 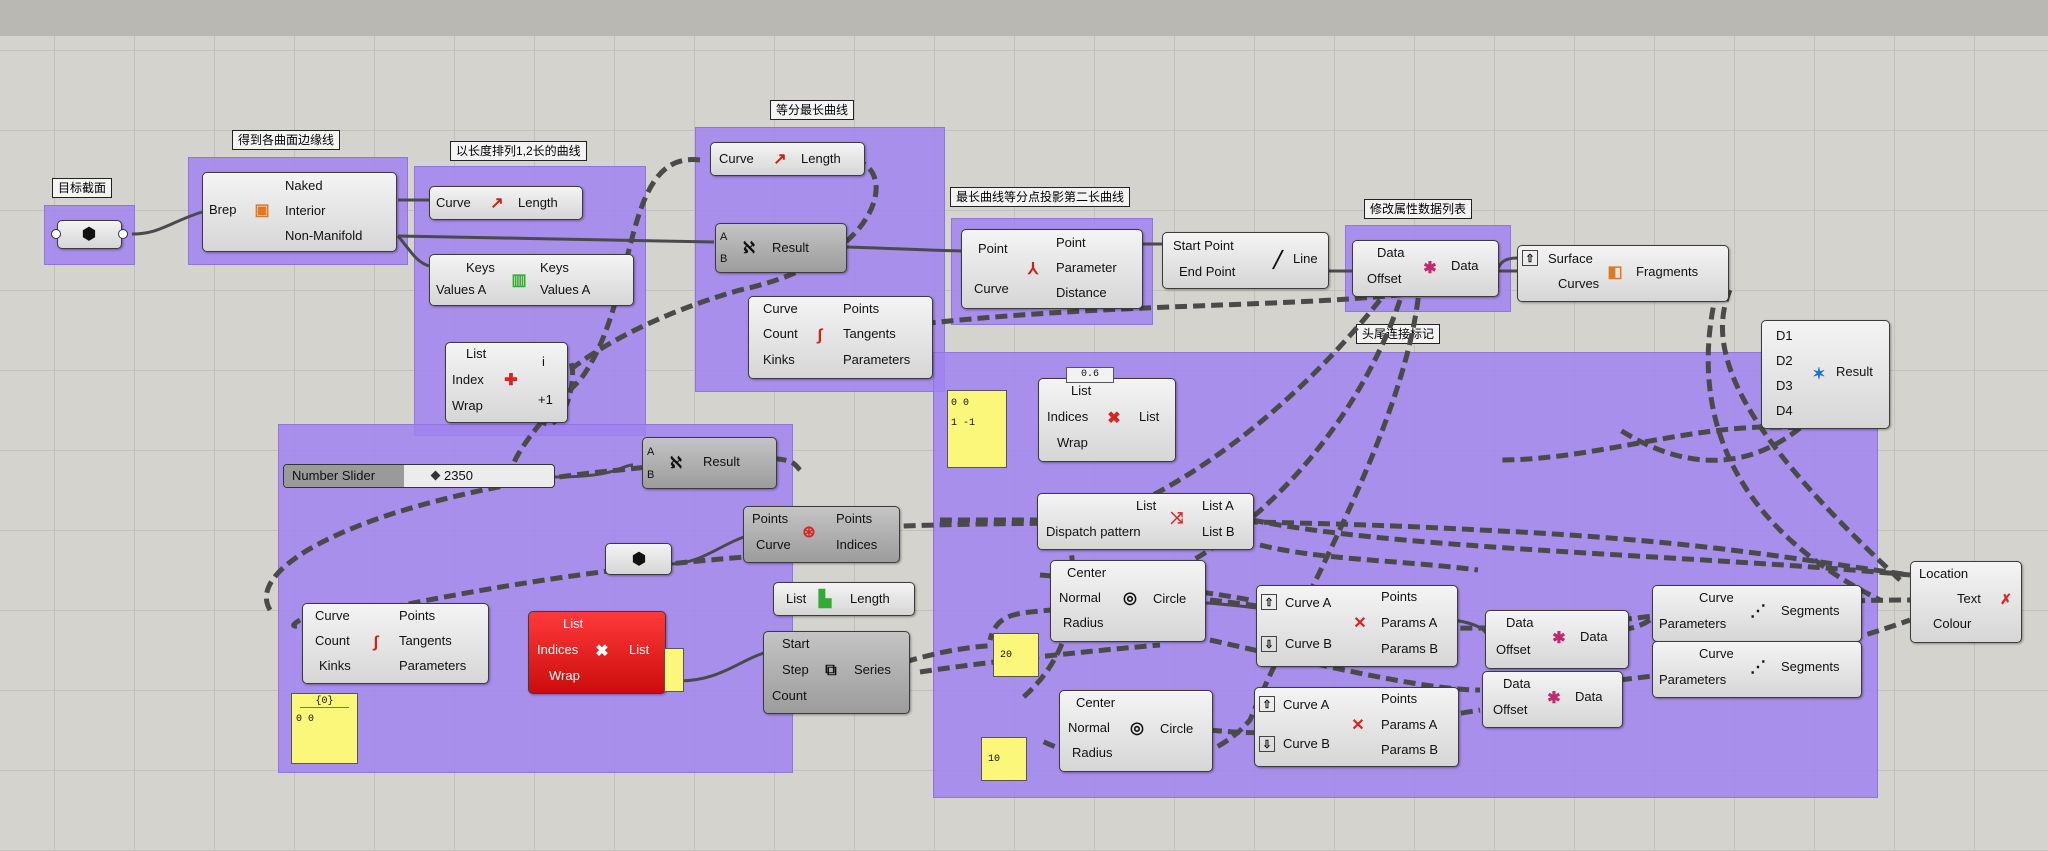 What do you see at coordinates (435, 475) in the screenshot?
I see `slider-knob` at bounding box center [435, 475].